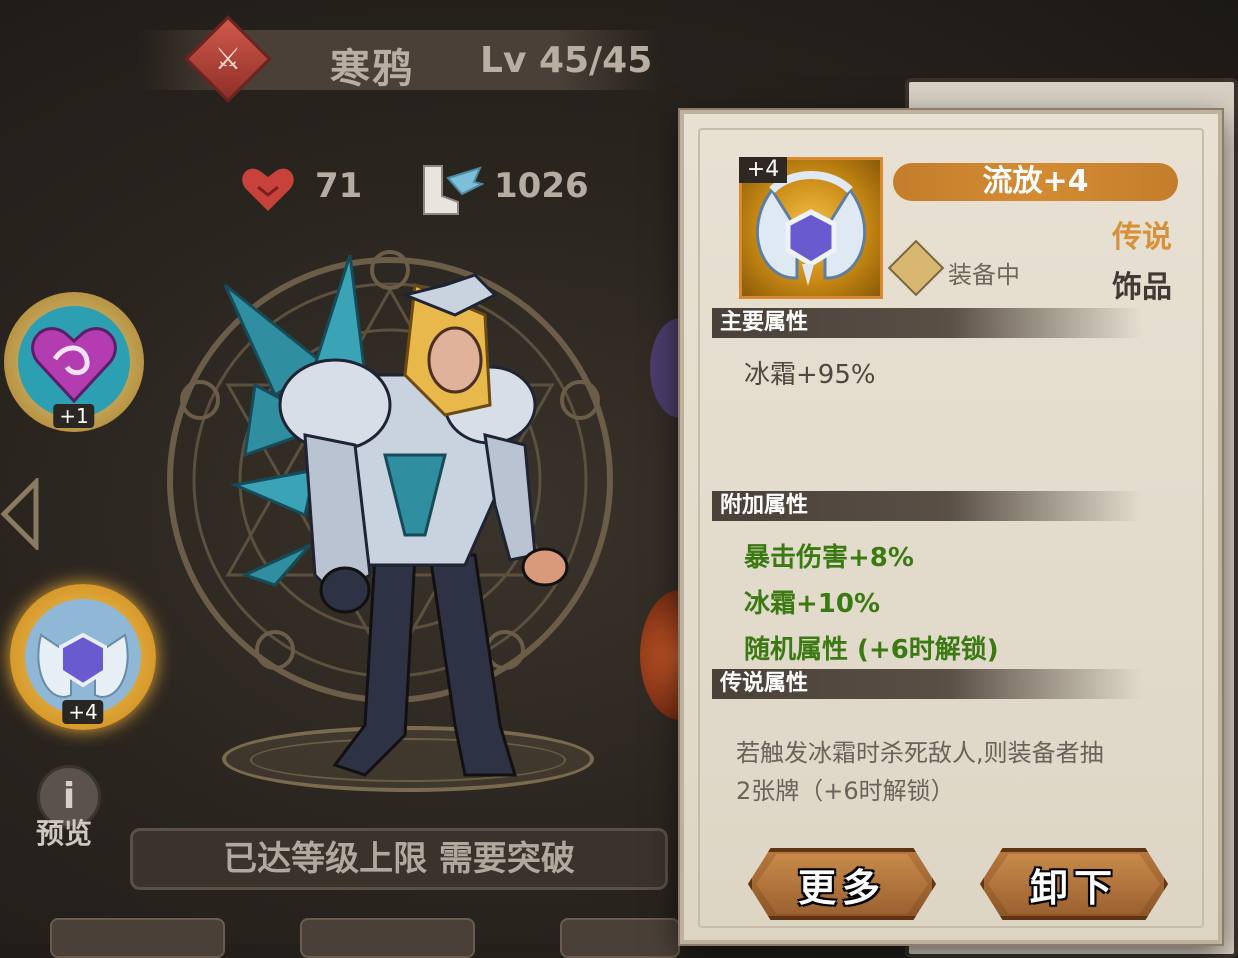 This screenshot has width=1238, height=958. I want to click on more-button: 更多, so click(842, 884).